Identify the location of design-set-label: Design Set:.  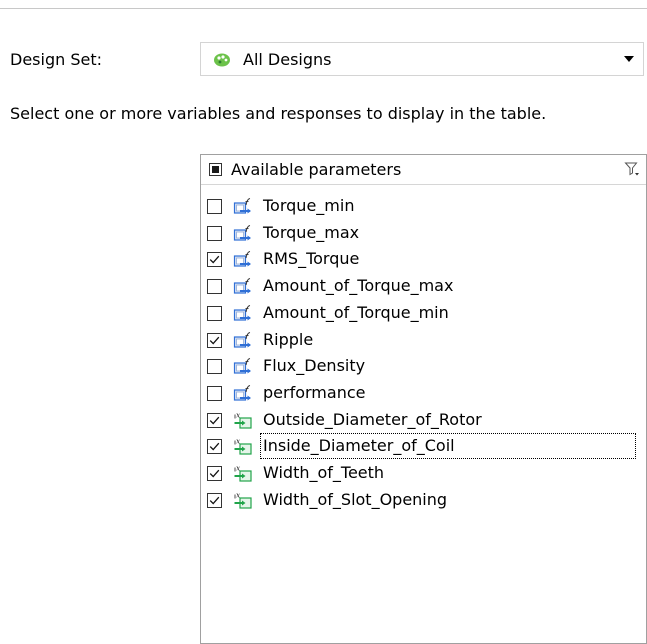
(56, 59).